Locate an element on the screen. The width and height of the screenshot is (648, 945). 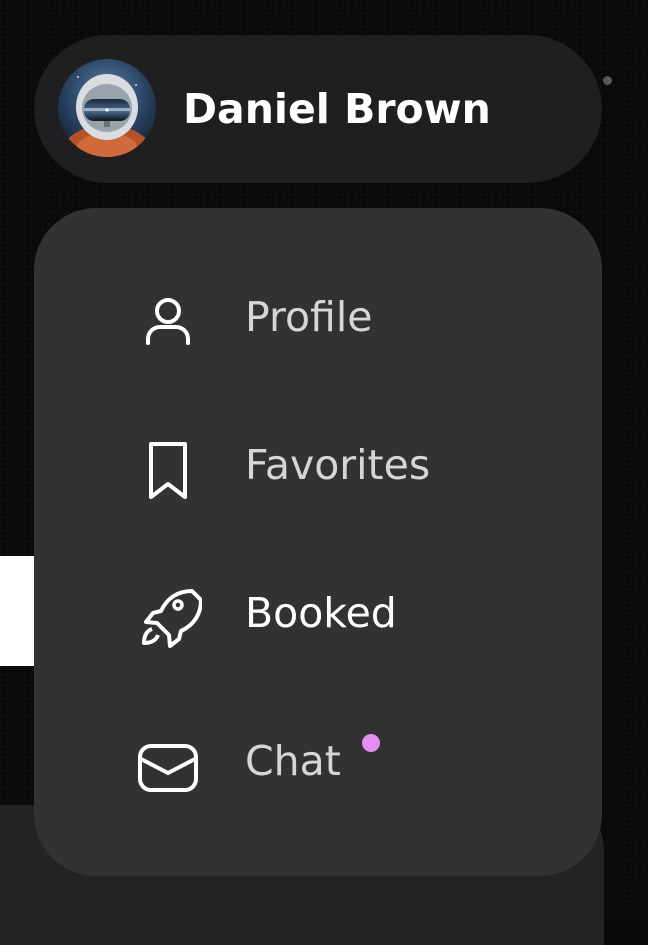
avatar is located at coordinates (107, 108).